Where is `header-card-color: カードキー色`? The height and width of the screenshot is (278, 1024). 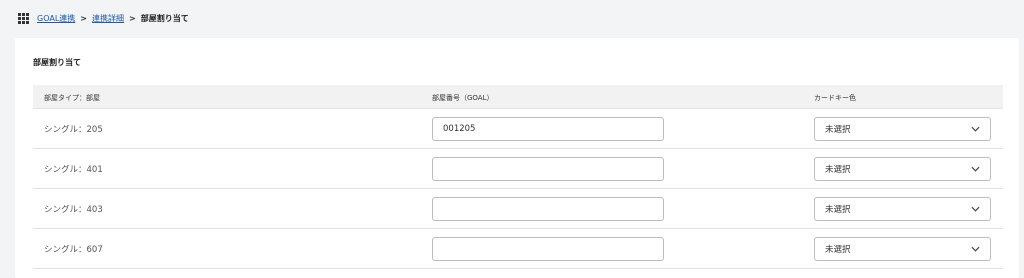 header-card-color: カードキー色 is located at coordinates (835, 98).